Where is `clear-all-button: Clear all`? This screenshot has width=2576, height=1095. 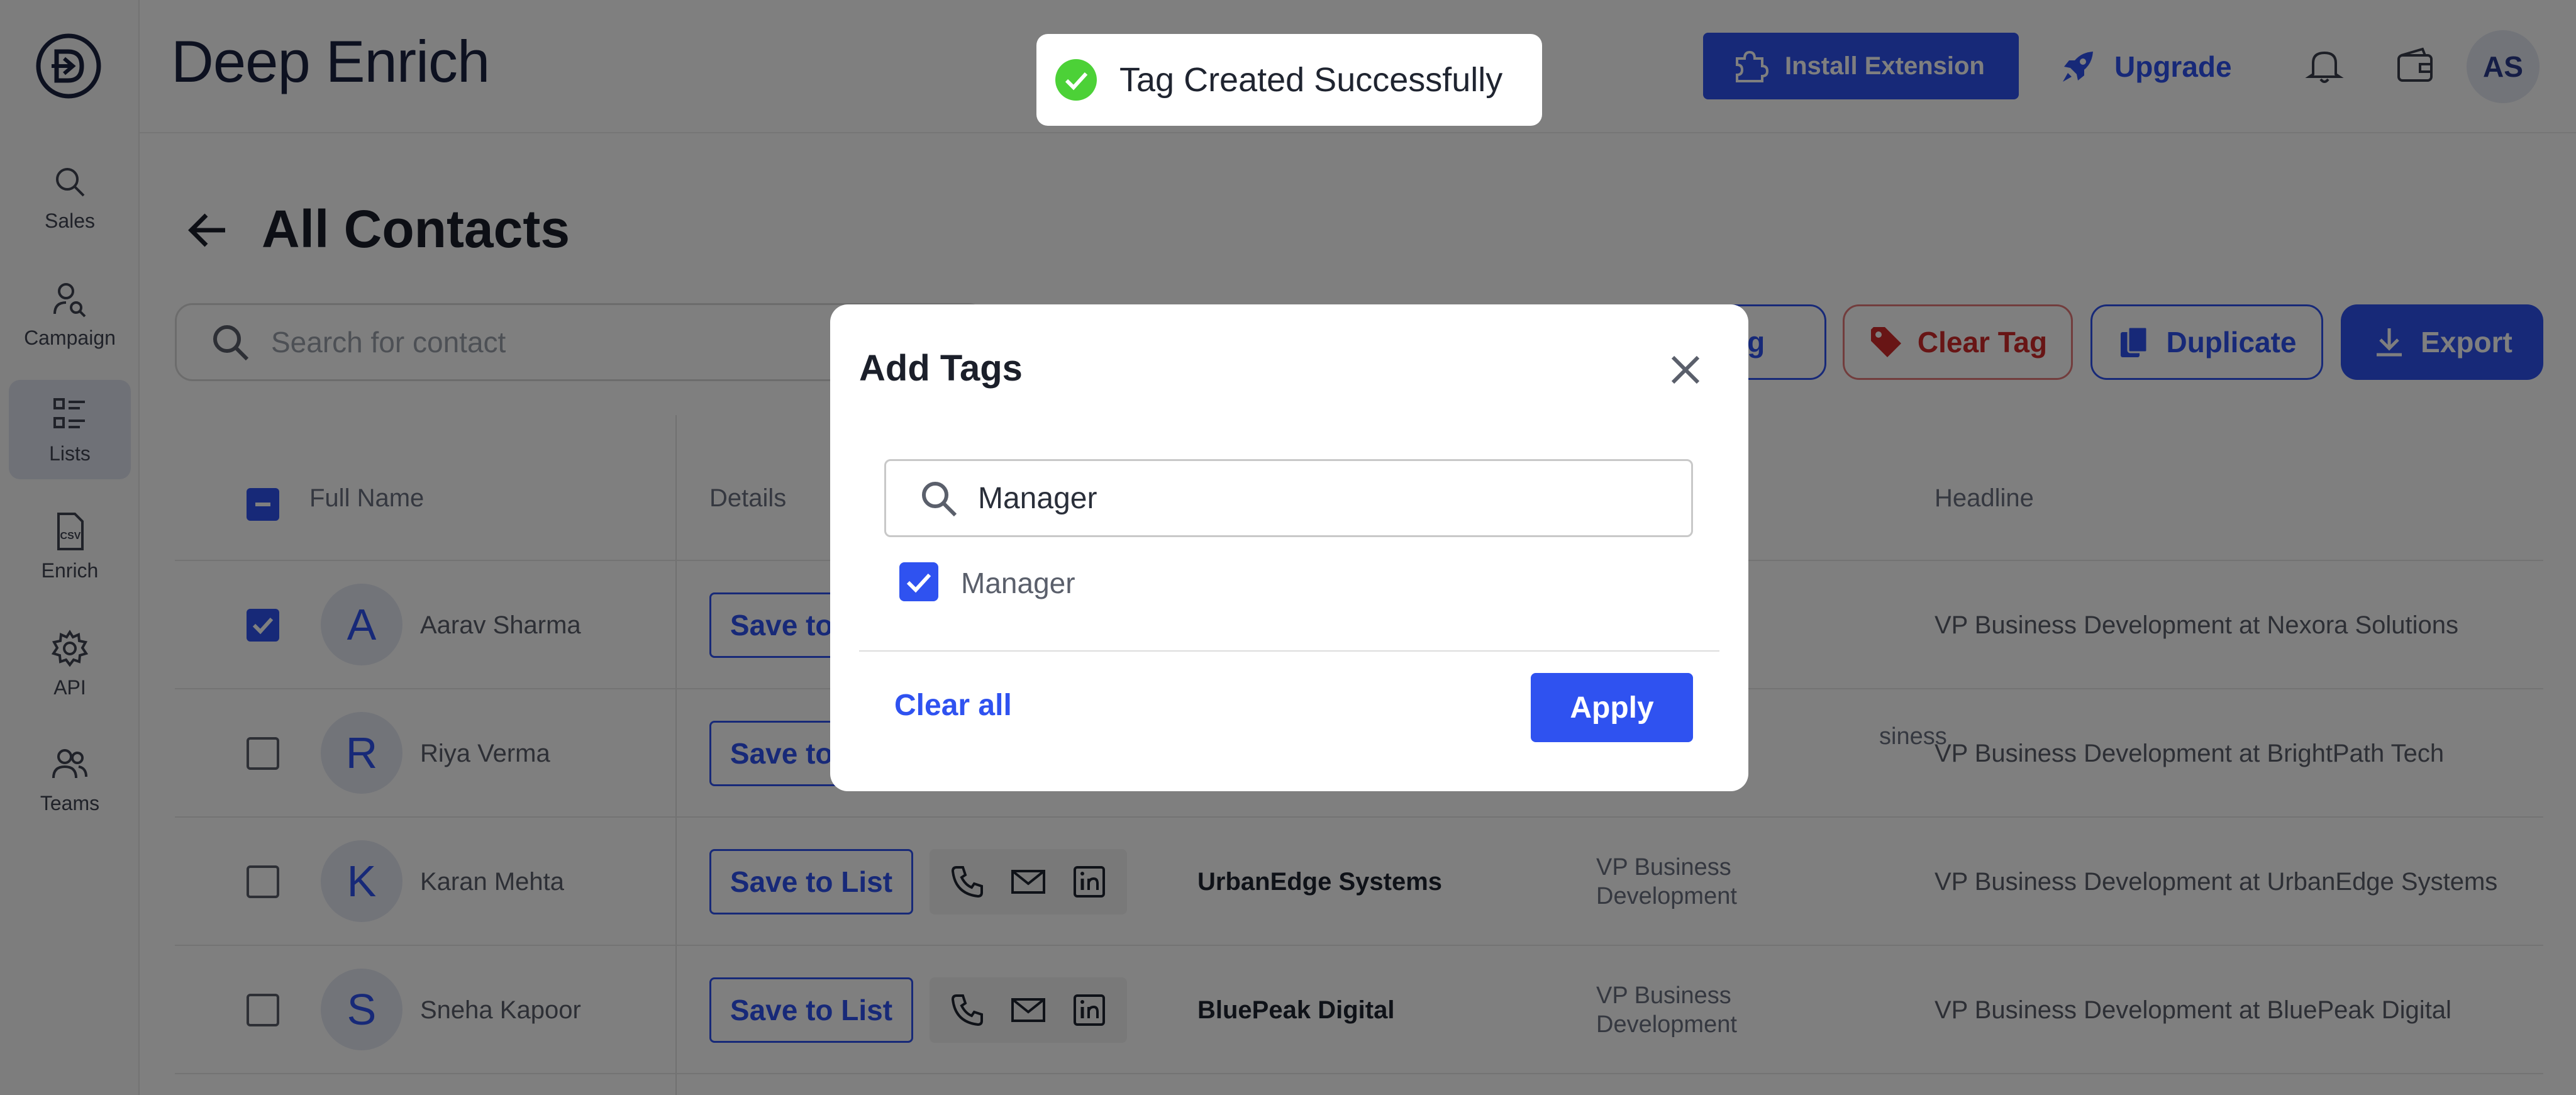 clear-all-button: Clear all is located at coordinates (953, 705).